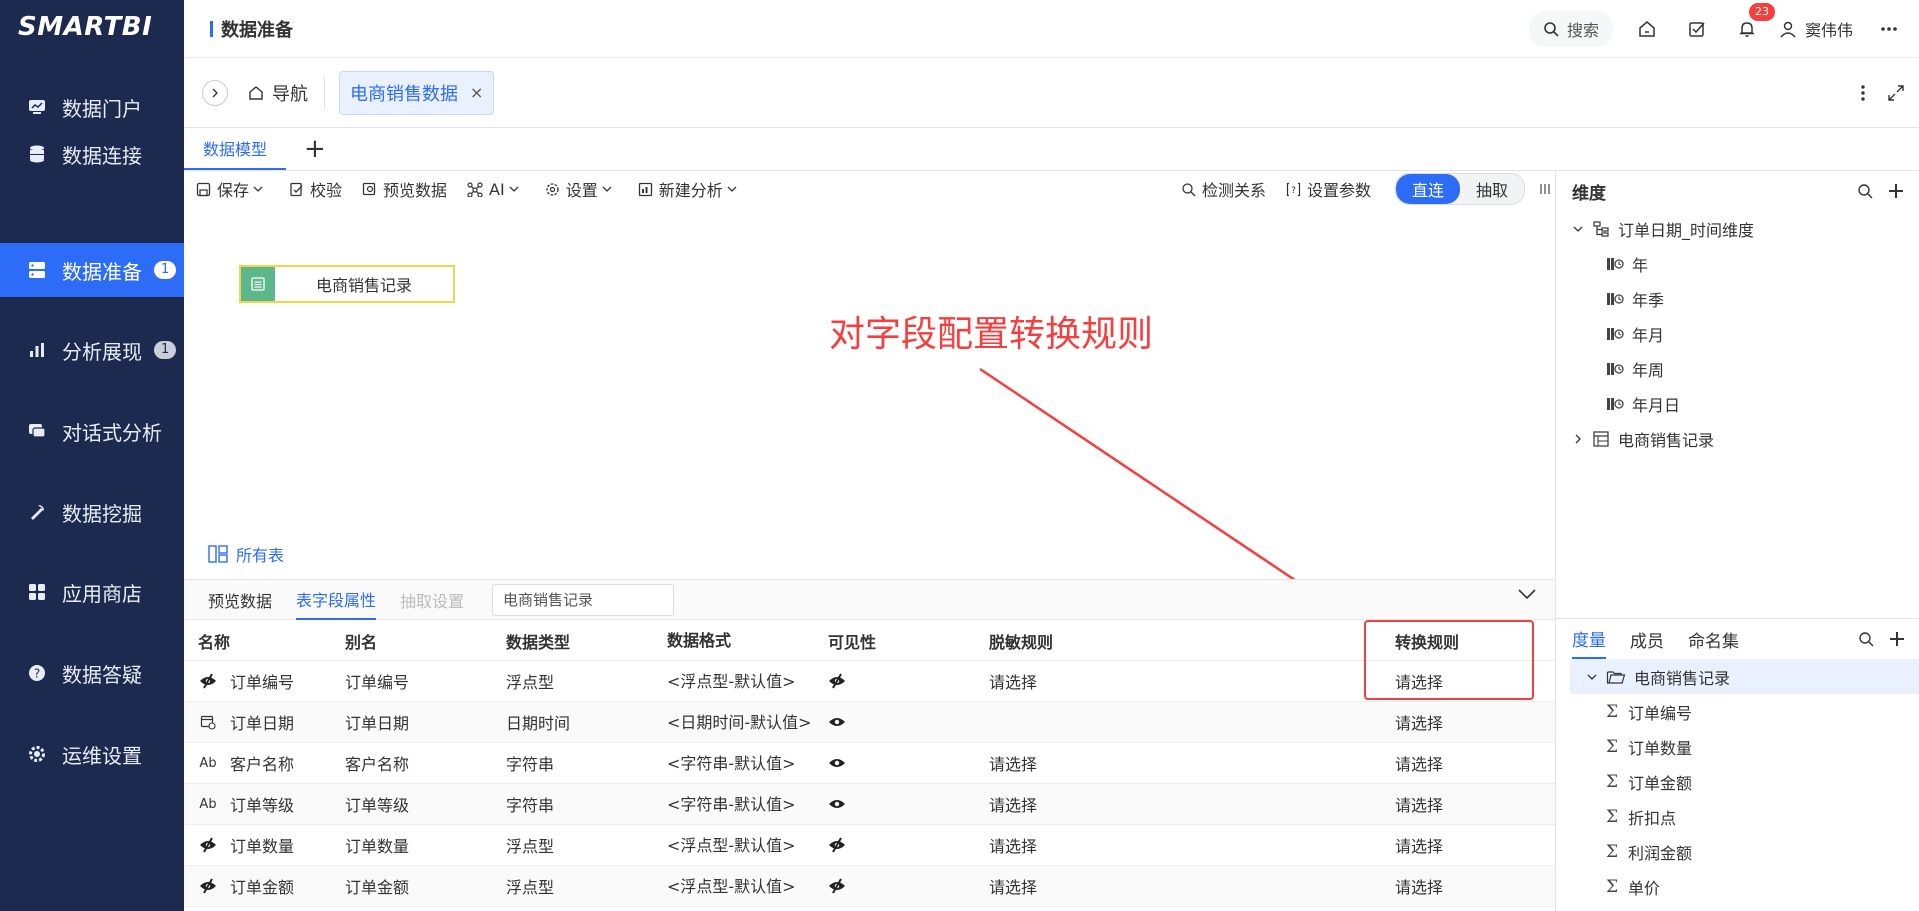 This screenshot has width=1919, height=911. What do you see at coordinates (1752, 25) in the screenshot?
I see `notifications-button: 23` at bounding box center [1752, 25].